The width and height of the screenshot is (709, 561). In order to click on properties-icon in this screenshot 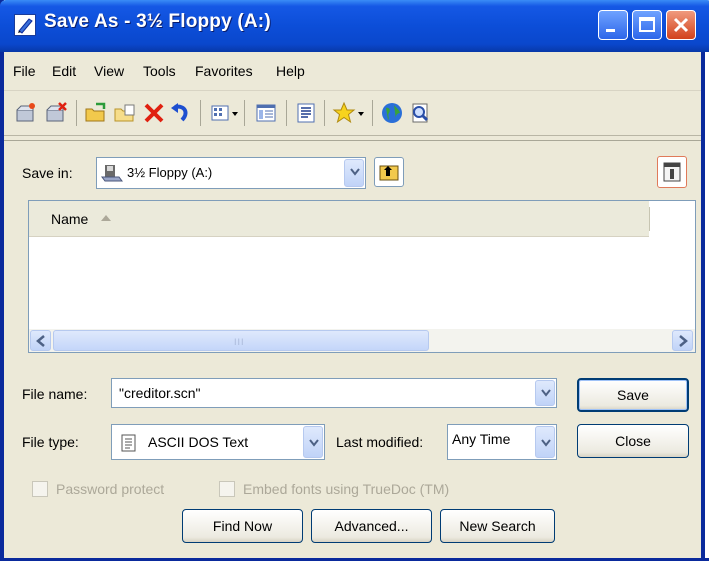, I will do `click(266, 113)`.